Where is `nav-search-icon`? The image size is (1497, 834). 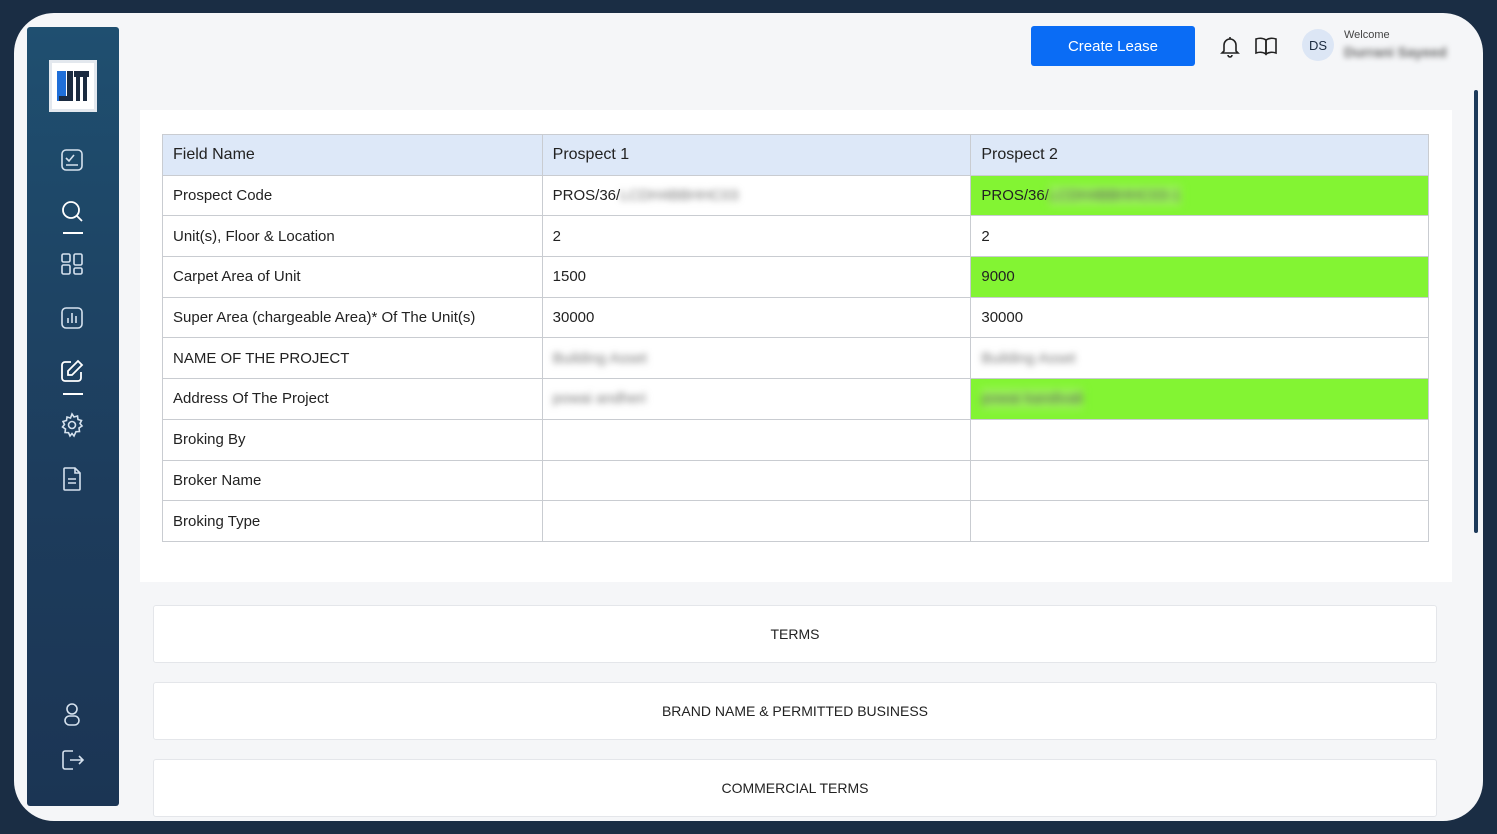 nav-search-icon is located at coordinates (72, 212).